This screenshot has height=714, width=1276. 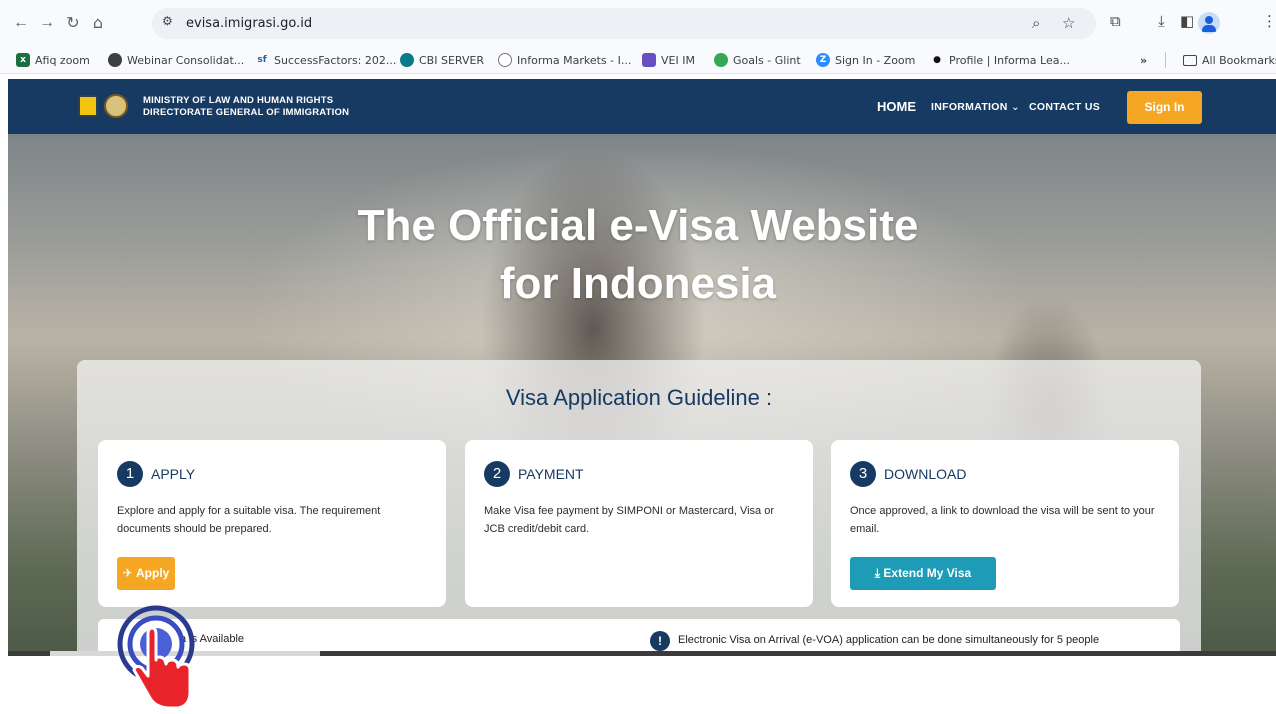 What do you see at coordinates (624, 23) in the screenshot?
I see `address-bar: ⚙ evisa.imigrasi.go.id ⌕ ☆` at bounding box center [624, 23].